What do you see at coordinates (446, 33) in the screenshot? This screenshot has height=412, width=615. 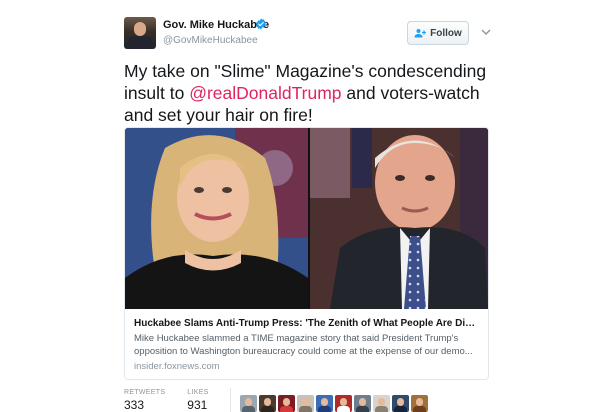 I see `follow-label: Follow` at bounding box center [446, 33].